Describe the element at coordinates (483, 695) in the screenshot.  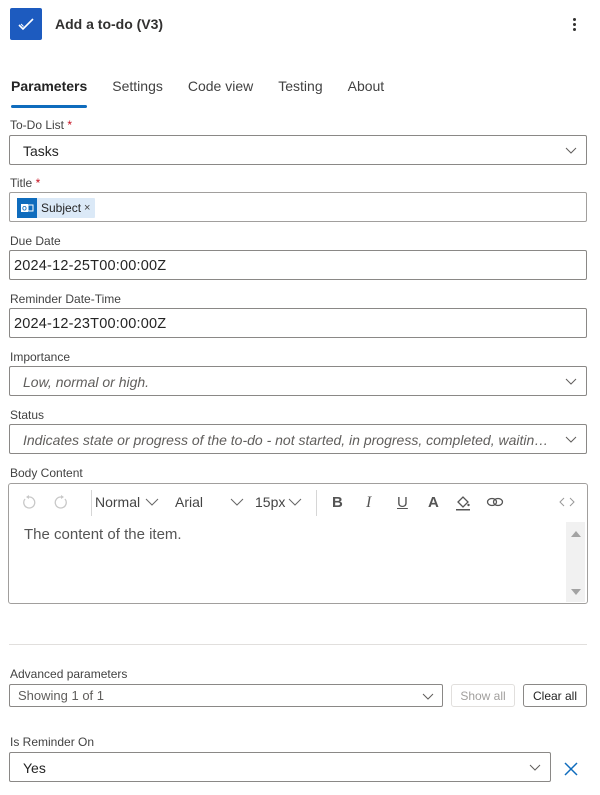
I see `show-all-button: Show all` at that location.